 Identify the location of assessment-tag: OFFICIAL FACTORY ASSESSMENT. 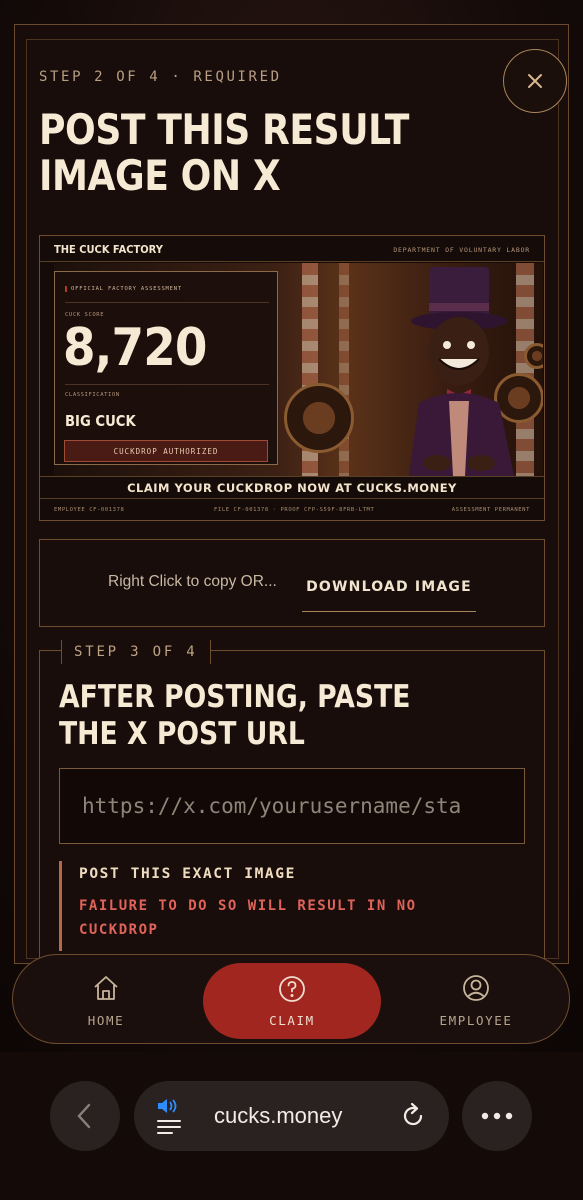
(123, 289).